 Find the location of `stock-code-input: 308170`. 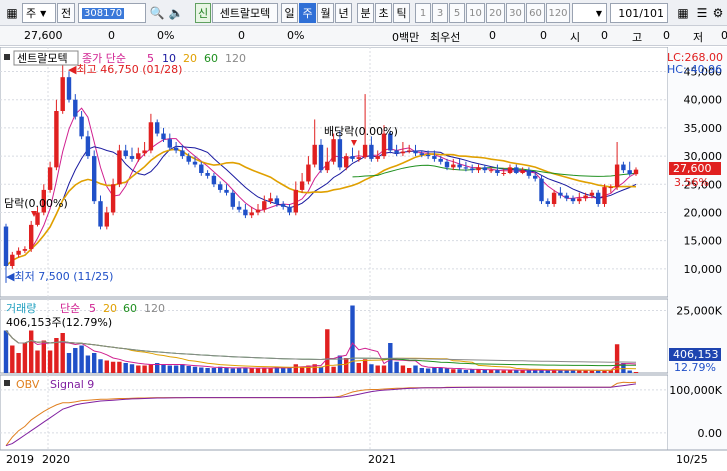

stock-code-input: 308170 is located at coordinates (112, 13).